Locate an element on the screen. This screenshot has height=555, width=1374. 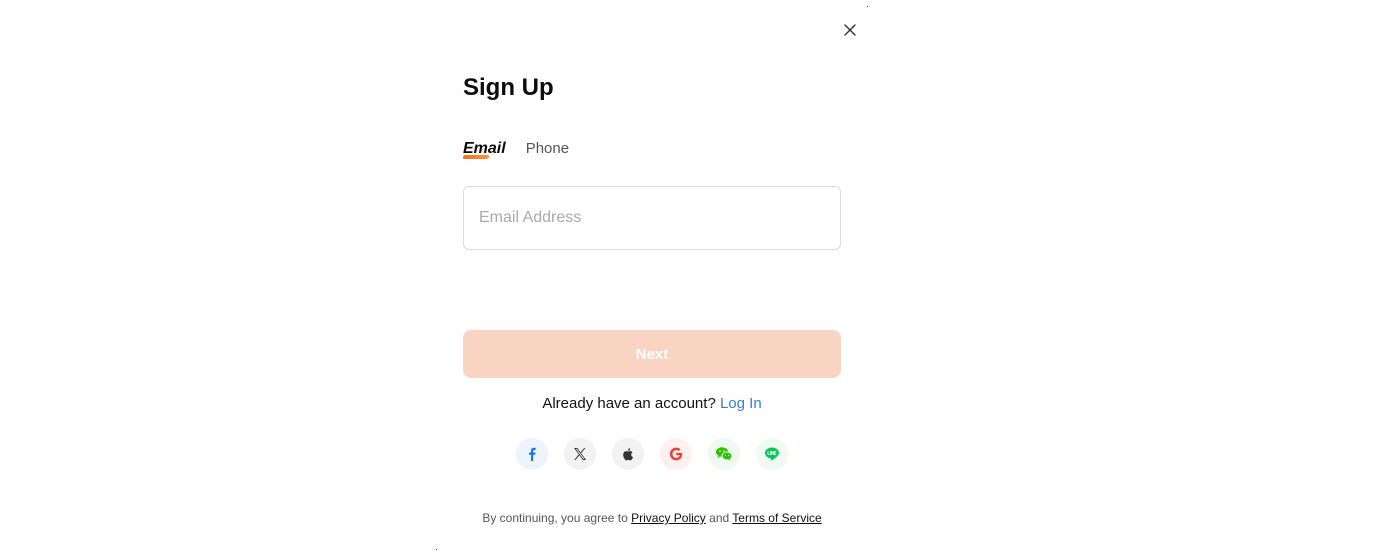
next-button: Next is located at coordinates (652, 354).